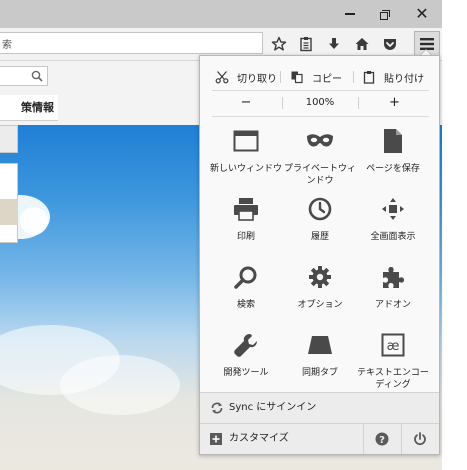 Image resolution: width=467 pixels, height=470 pixels. I want to click on close-icon: ✕, so click(422, 13).